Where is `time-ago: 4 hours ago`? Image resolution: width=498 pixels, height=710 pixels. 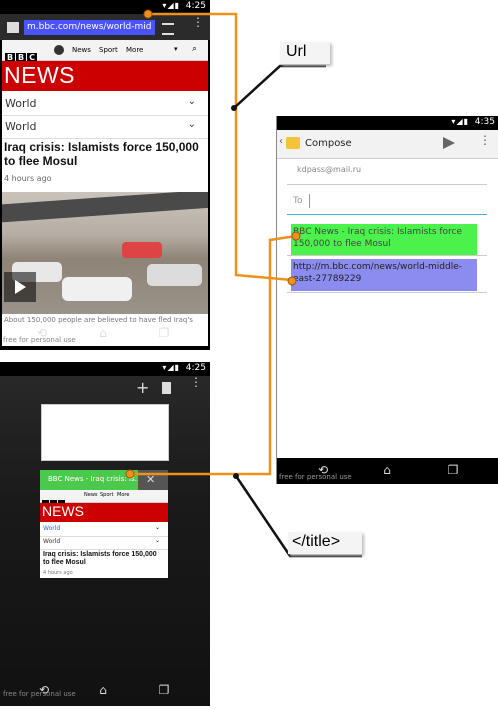
time-ago: 4 hours ago is located at coordinates (28, 178).